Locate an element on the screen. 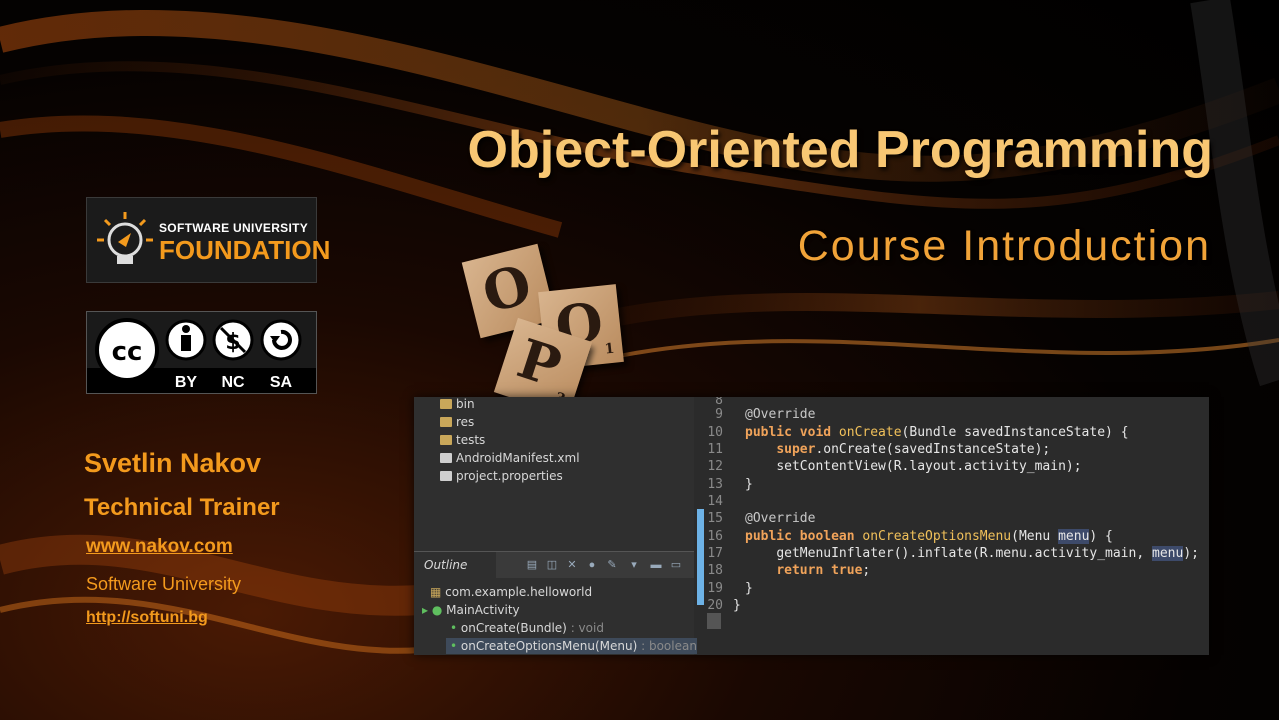  line-number: 14 is located at coordinates (715, 501).